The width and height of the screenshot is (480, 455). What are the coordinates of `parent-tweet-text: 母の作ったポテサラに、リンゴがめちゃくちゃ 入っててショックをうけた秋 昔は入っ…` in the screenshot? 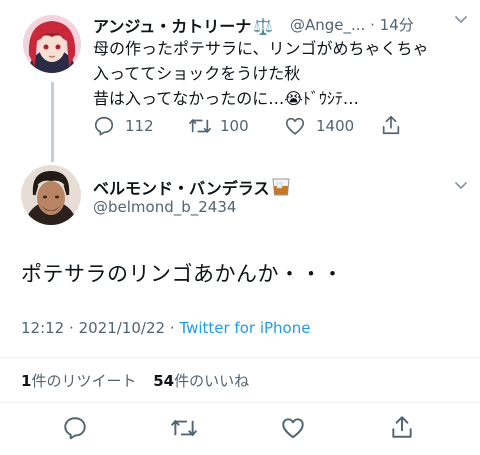 It's located at (261, 73).